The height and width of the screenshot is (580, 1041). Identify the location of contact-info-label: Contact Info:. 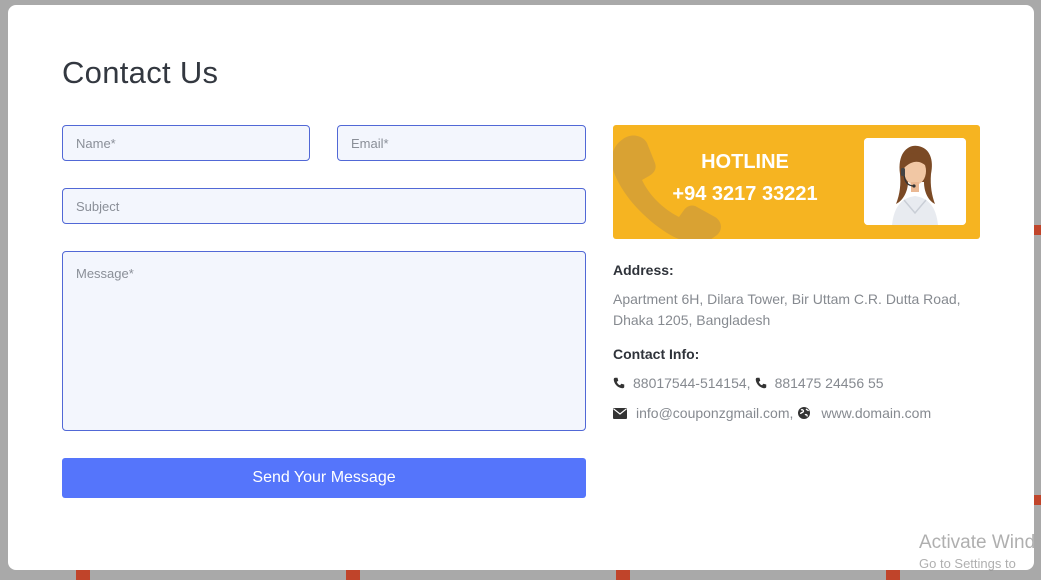
(656, 354).